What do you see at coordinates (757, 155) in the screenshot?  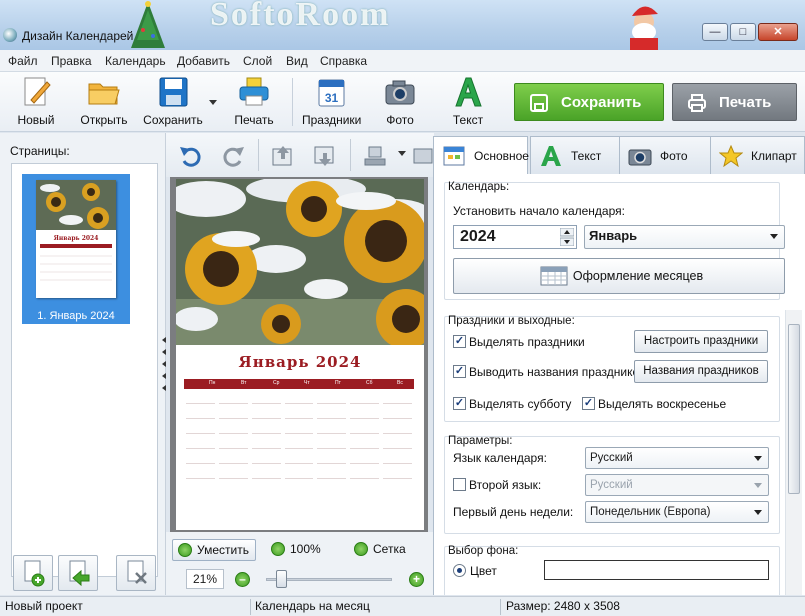 I see `tab-clipart: Клипарт` at bounding box center [757, 155].